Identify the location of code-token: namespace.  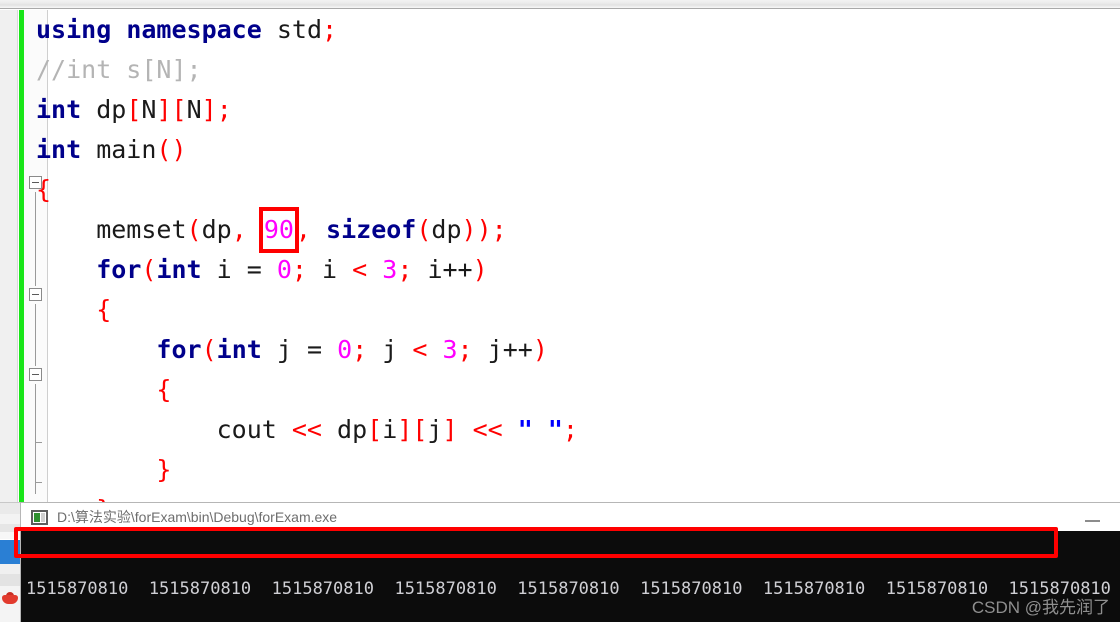
(194, 29).